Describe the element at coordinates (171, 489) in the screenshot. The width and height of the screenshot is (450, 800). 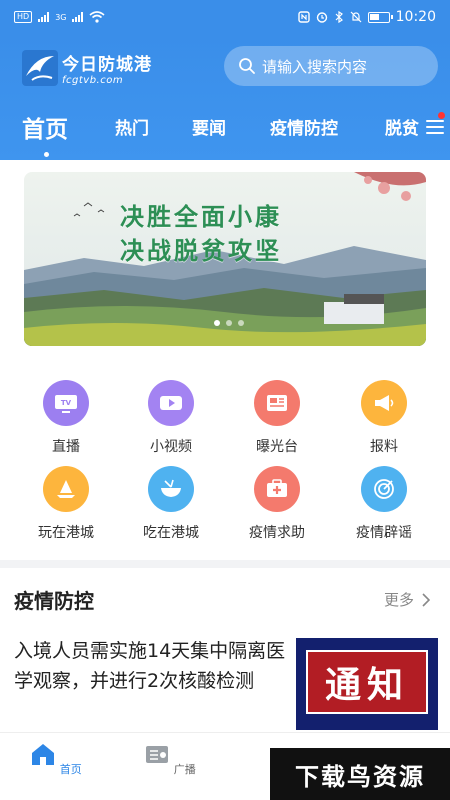
I see `bowl-icon` at that location.